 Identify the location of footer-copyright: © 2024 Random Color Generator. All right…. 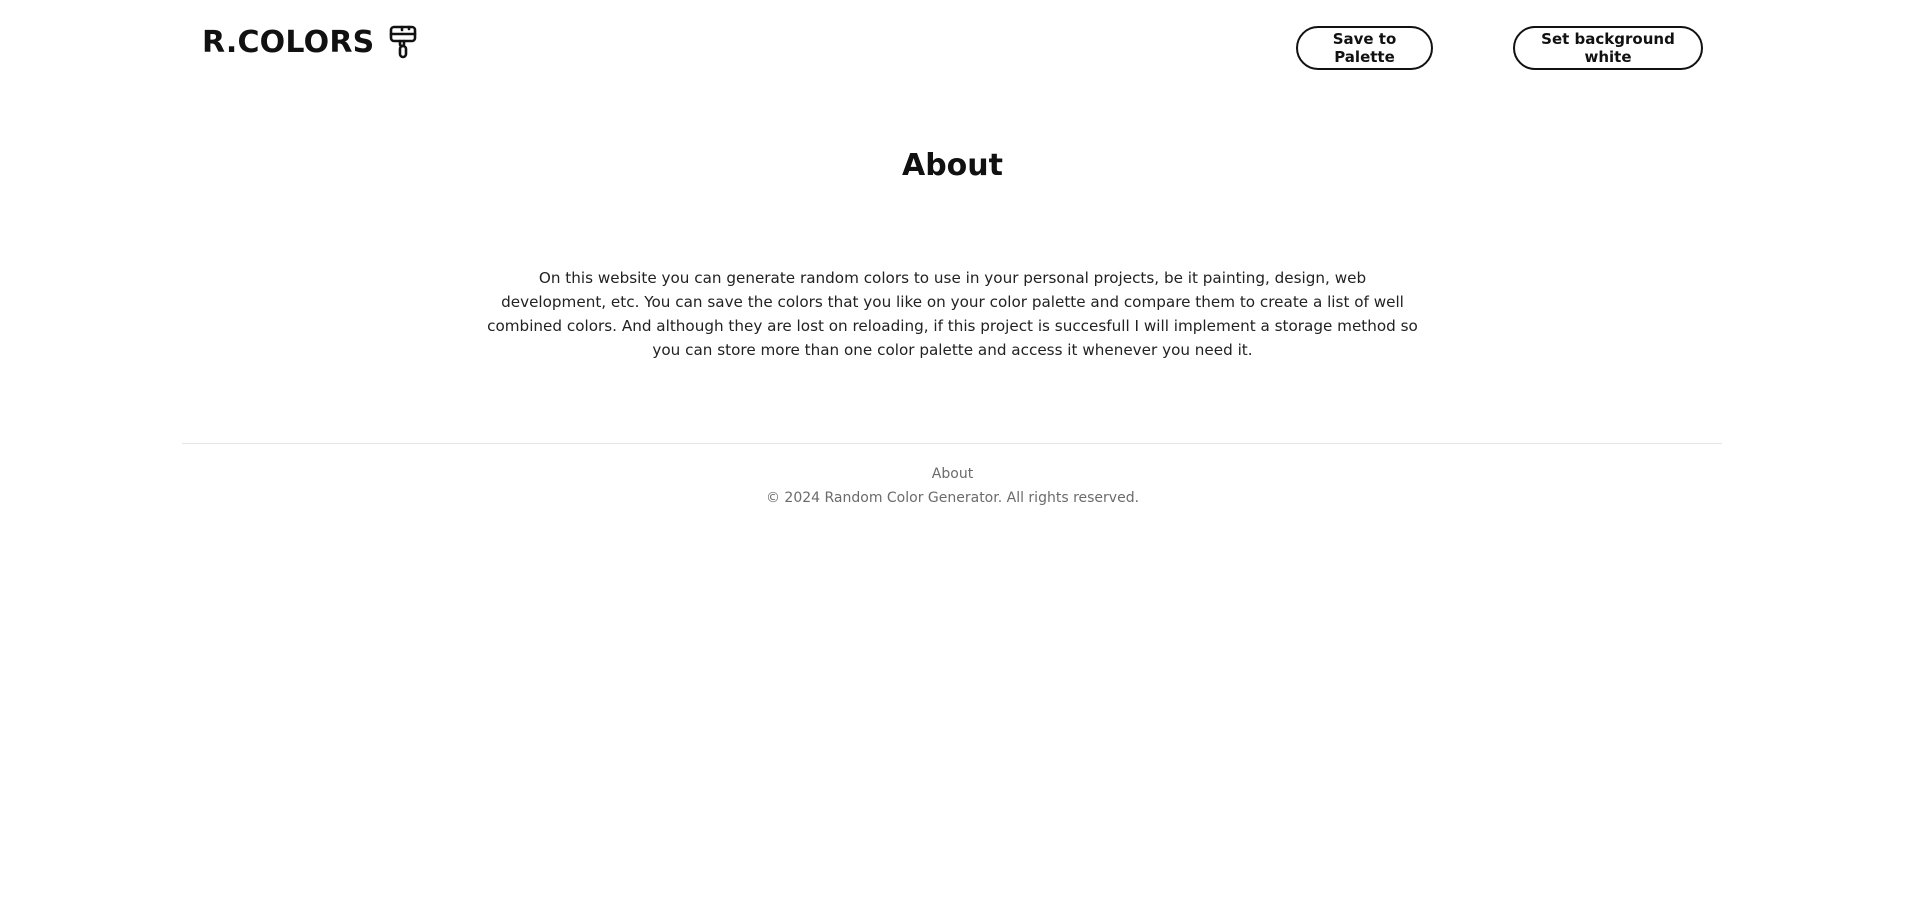
(952, 498).